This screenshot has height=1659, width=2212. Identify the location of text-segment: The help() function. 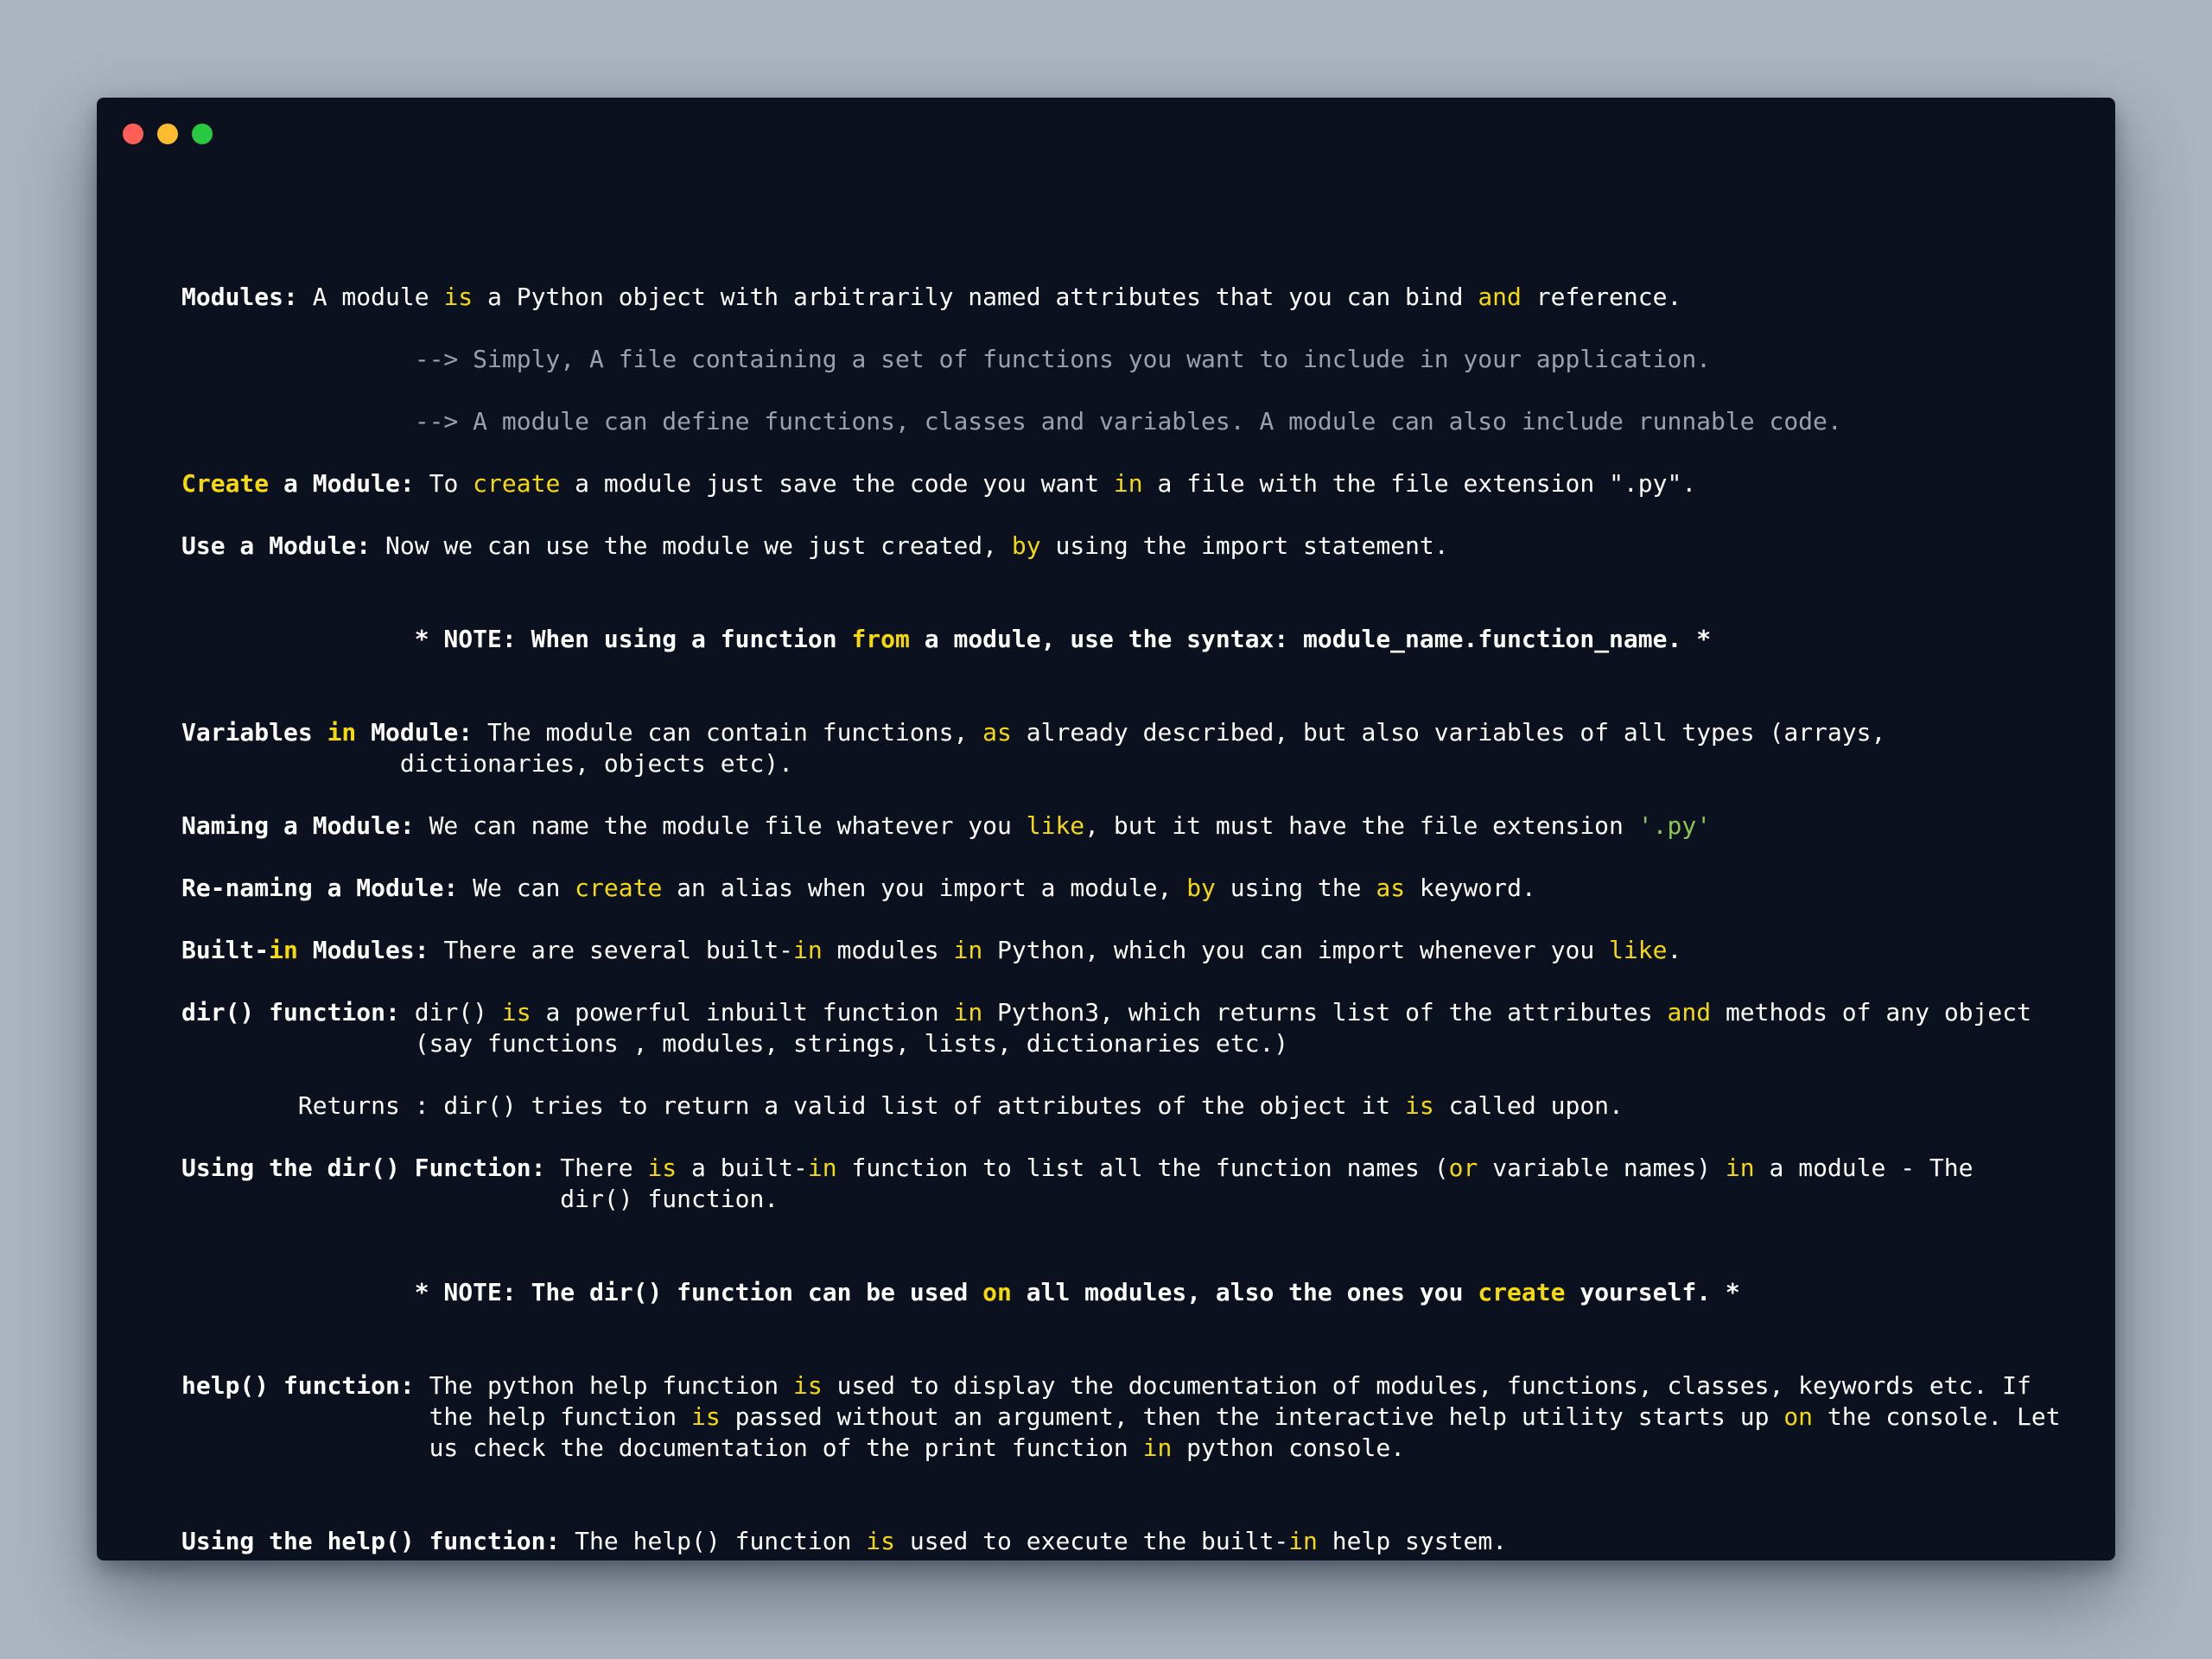
(713, 1541).